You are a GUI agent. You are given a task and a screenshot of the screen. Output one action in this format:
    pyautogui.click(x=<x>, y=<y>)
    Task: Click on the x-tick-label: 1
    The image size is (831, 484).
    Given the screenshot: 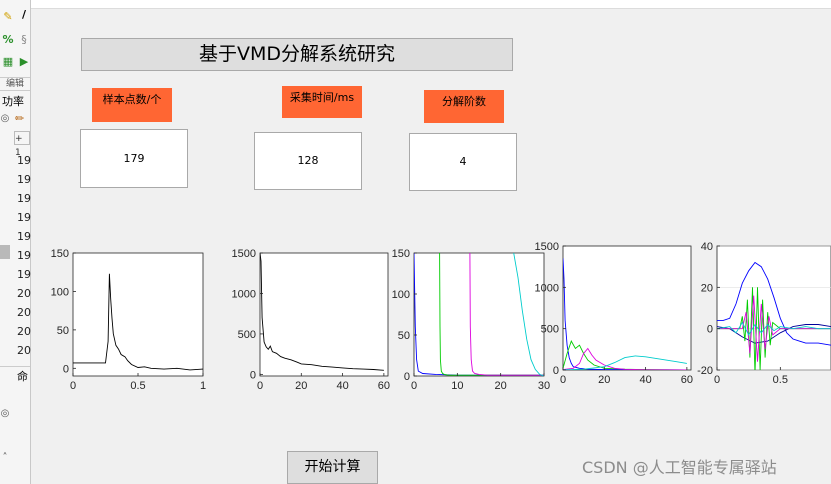 What is the action you would take?
    pyautogui.click(x=203, y=386)
    